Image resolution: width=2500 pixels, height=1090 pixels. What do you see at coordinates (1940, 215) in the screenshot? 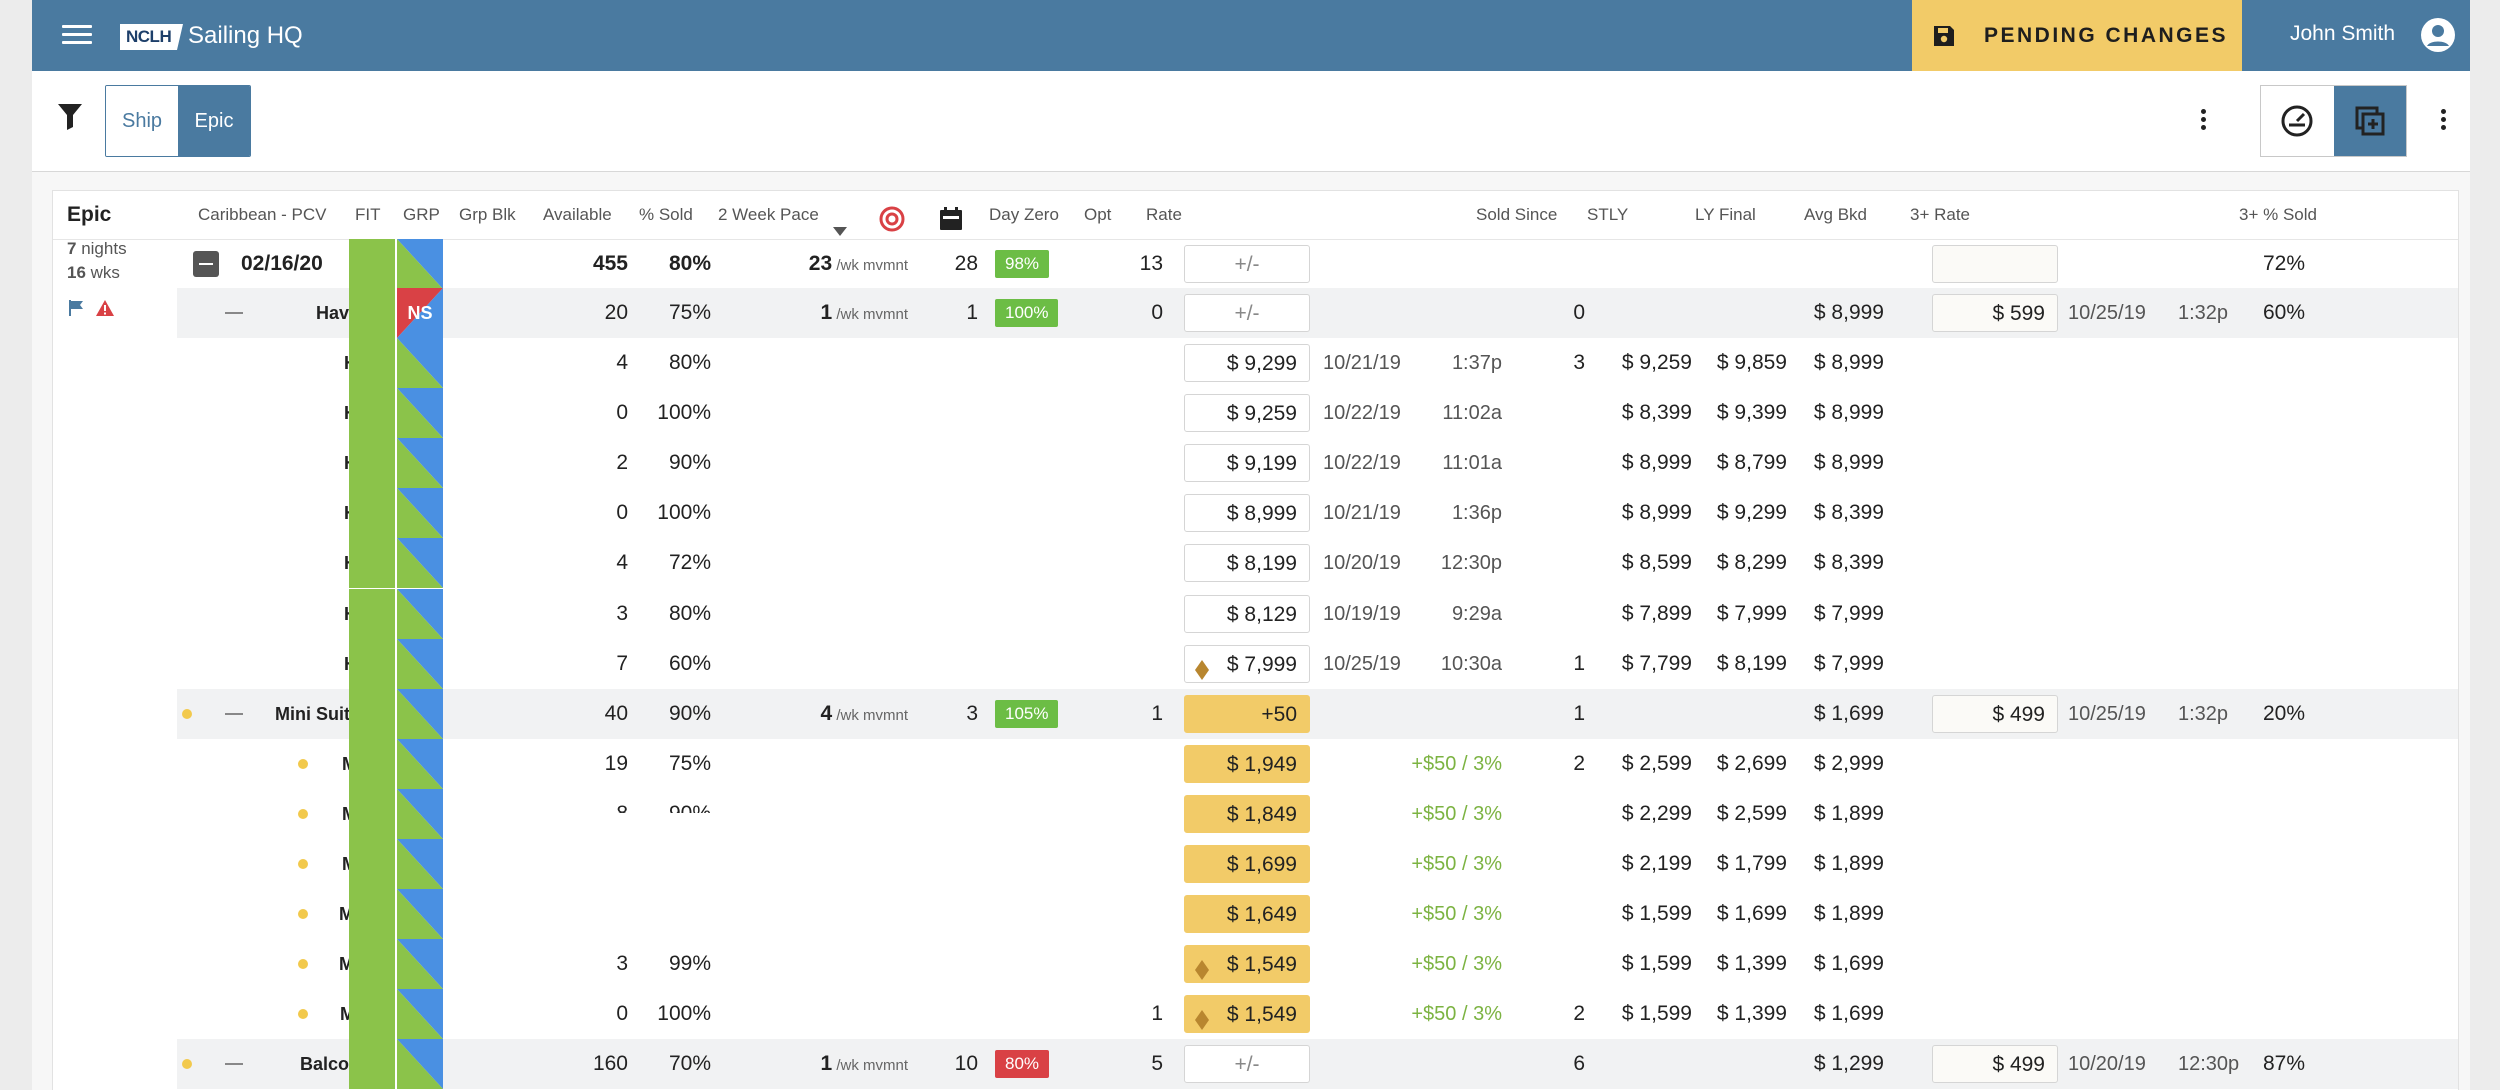
I see `col-rate3: 3+ Rate` at bounding box center [1940, 215].